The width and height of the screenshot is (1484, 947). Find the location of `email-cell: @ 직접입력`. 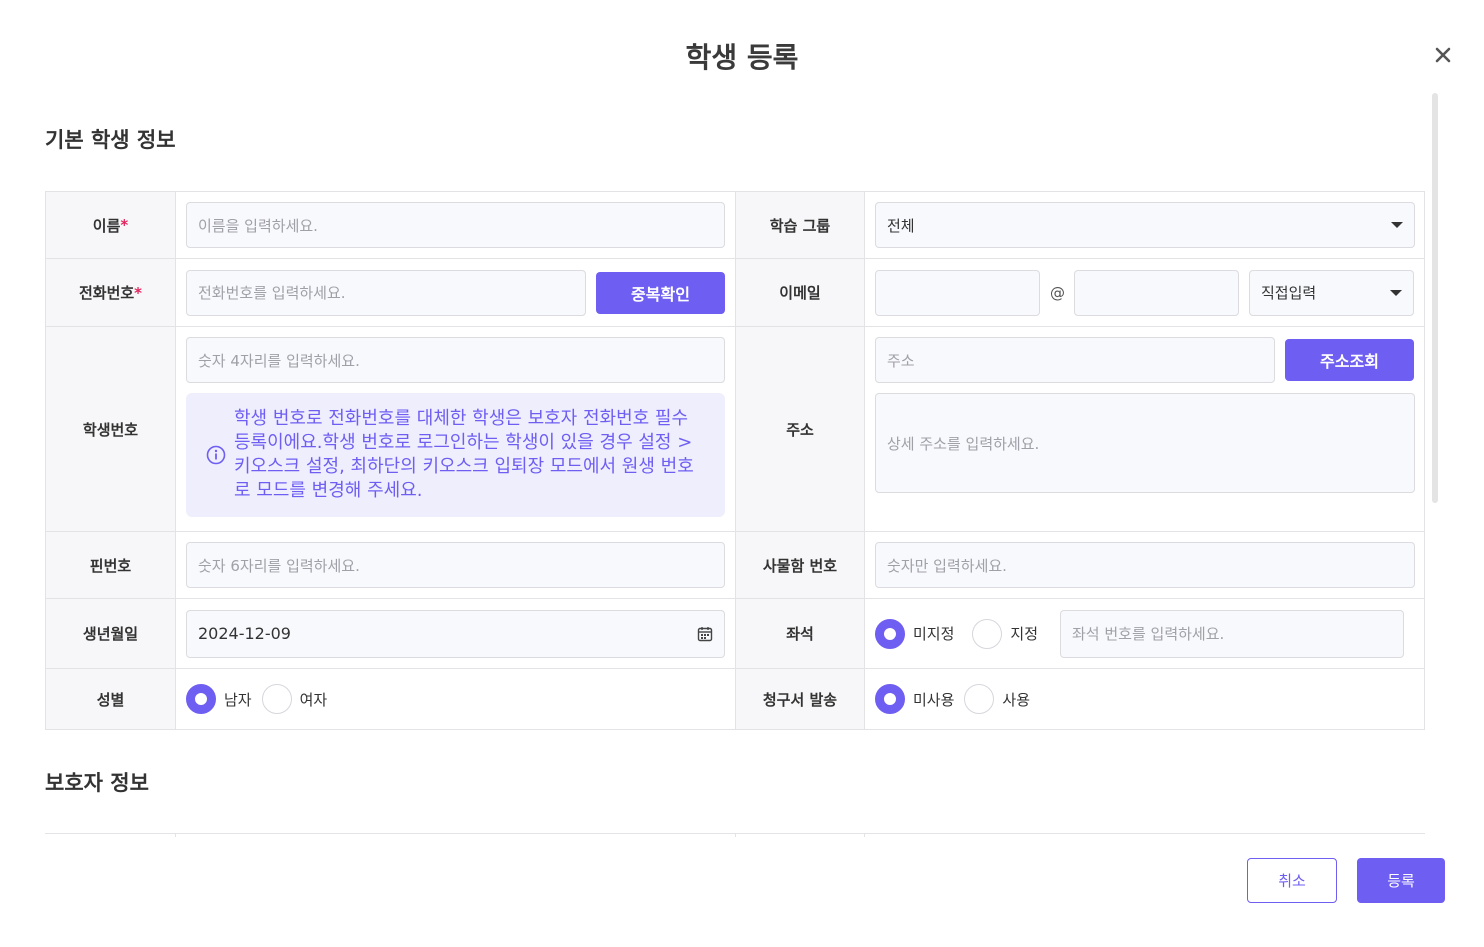

email-cell: @ 직접입력 is located at coordinates (1145, 292).